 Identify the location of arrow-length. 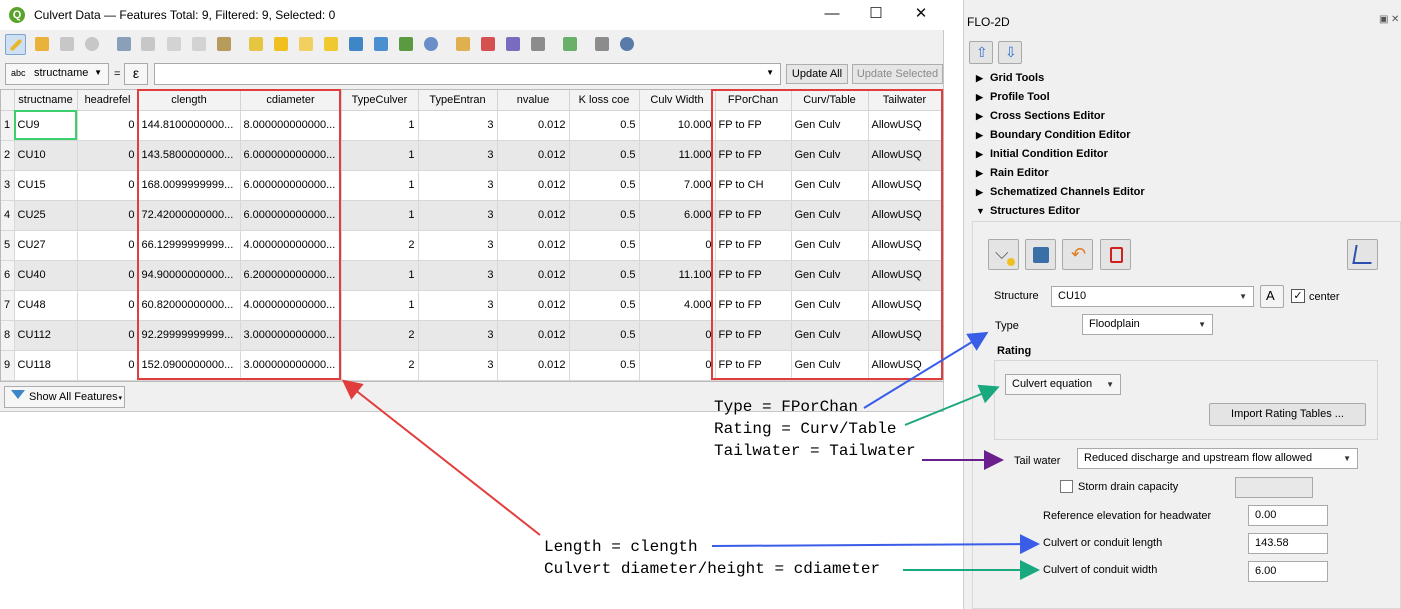
(875, 544).